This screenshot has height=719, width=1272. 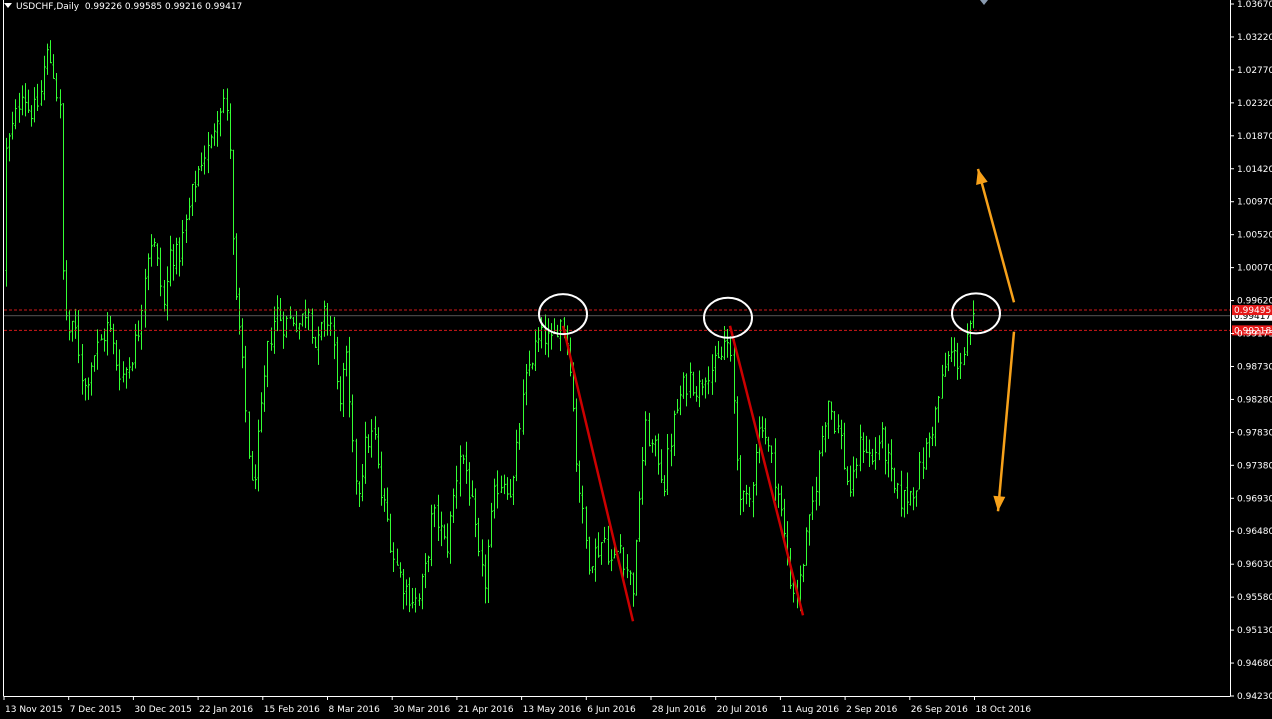 What do you see at coordinates (1006, 421) in the screenshot?
I see `arrow-down-line` at bounding box center [1006, 421].